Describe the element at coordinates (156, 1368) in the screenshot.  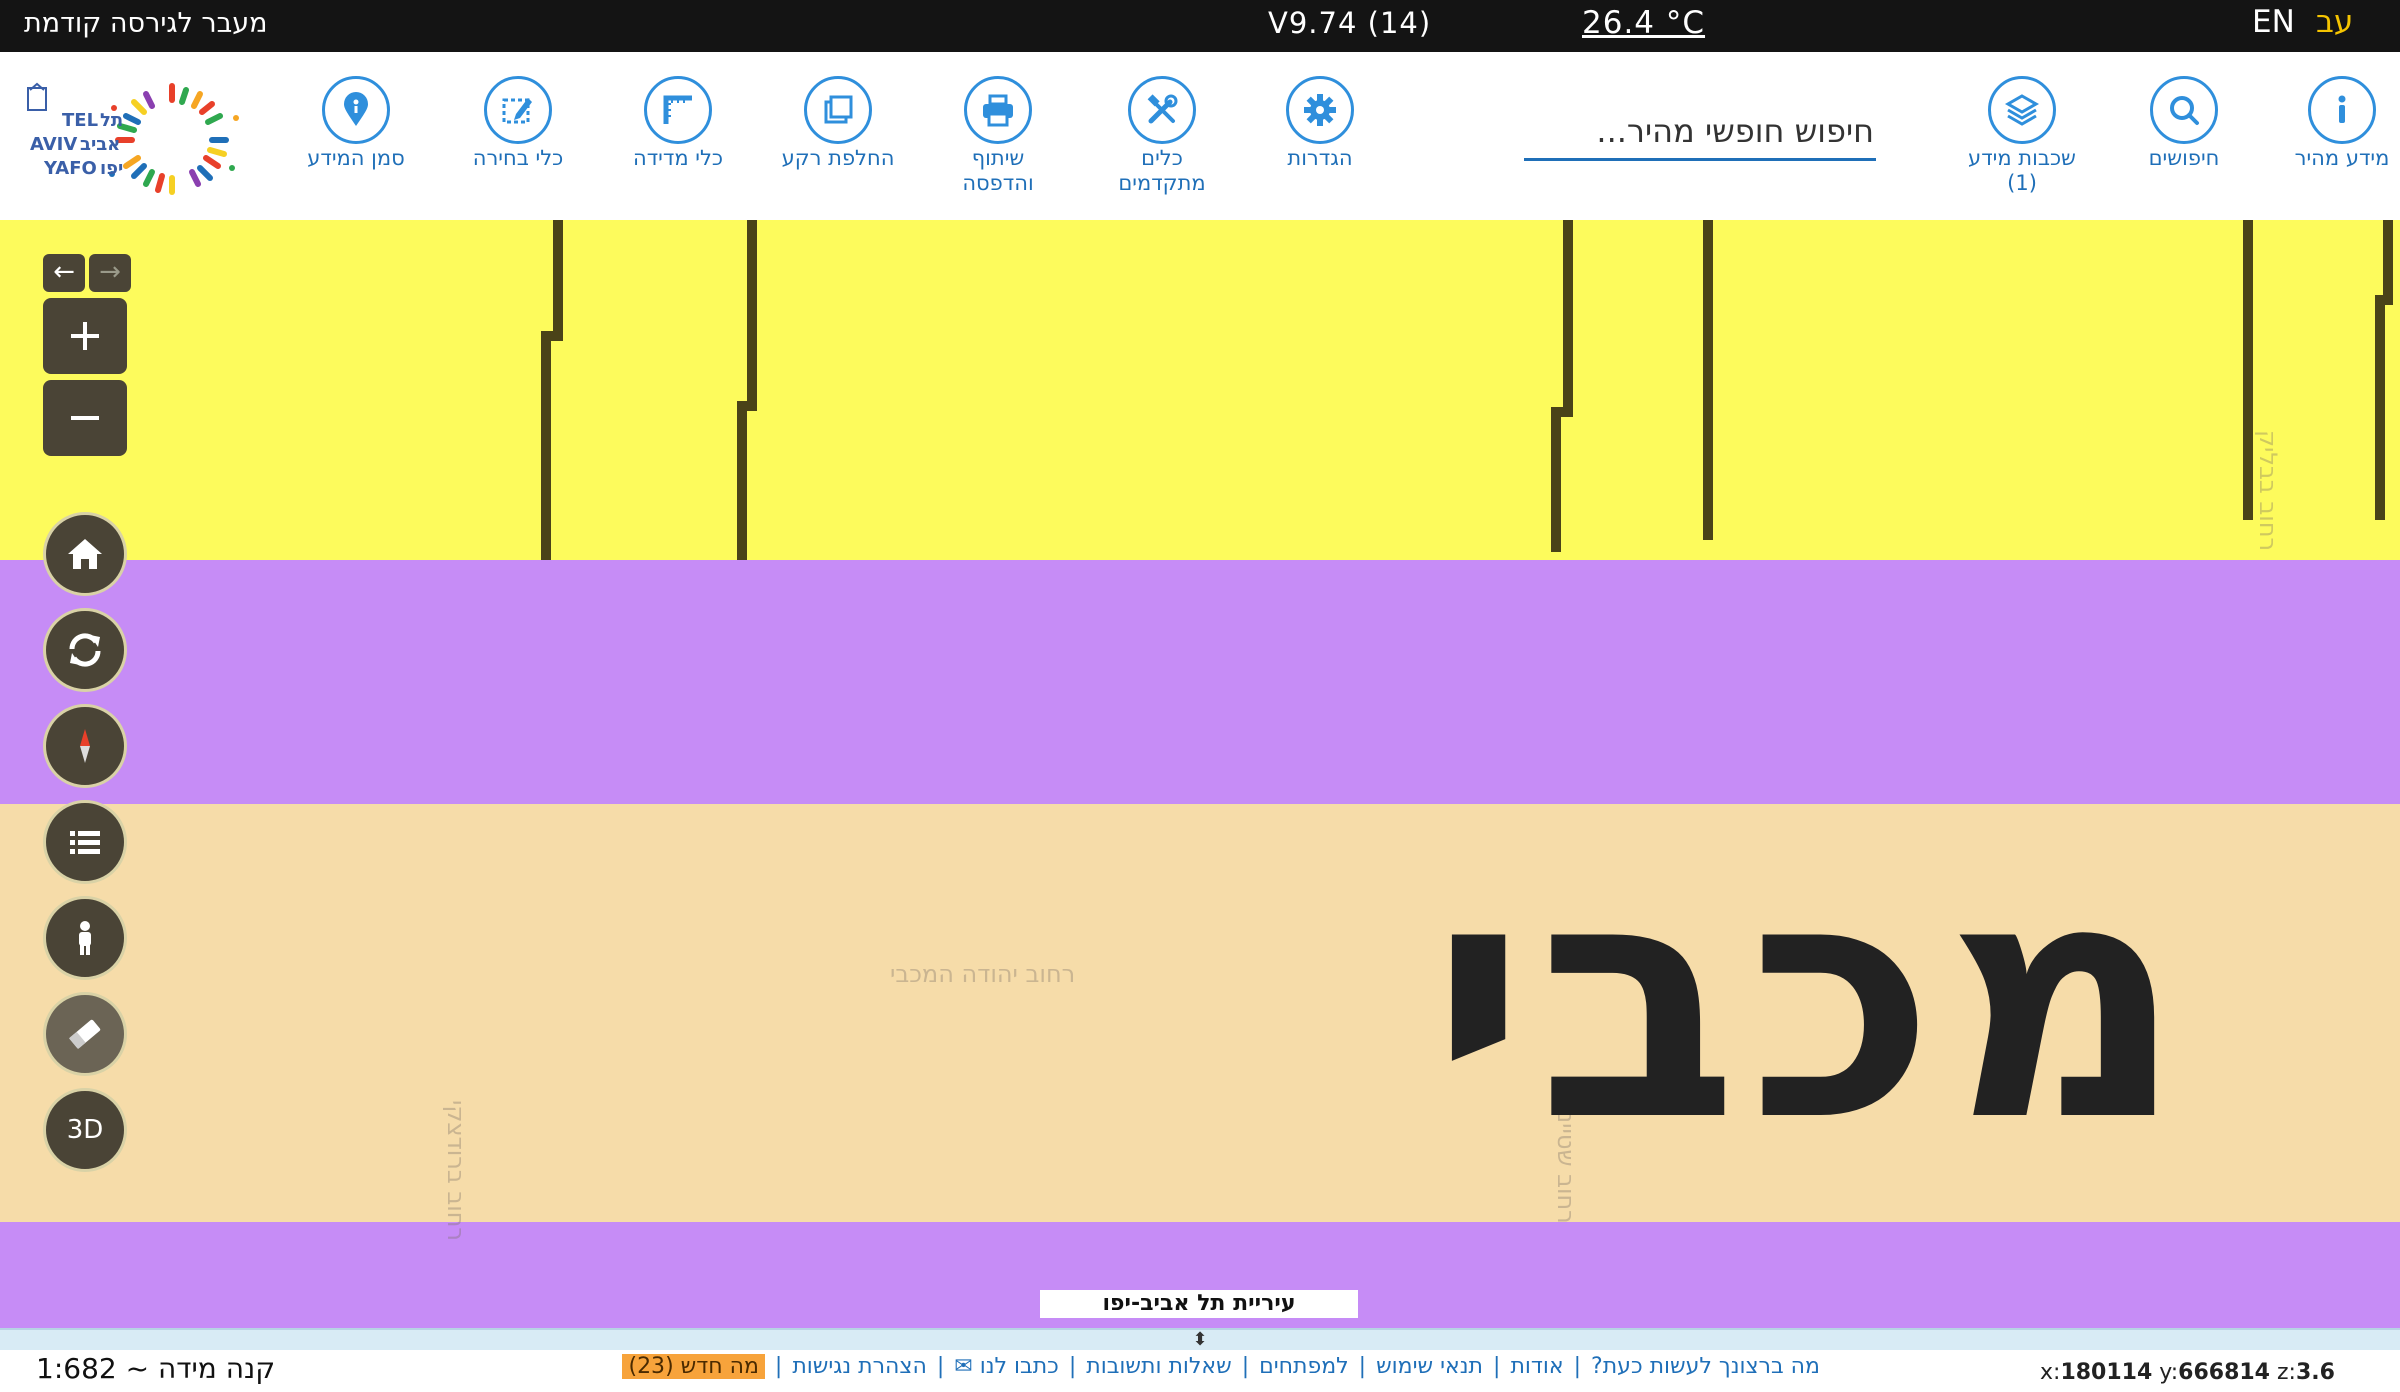
I see `scale-readout: קנה מידה ~ 1:682` at that location.